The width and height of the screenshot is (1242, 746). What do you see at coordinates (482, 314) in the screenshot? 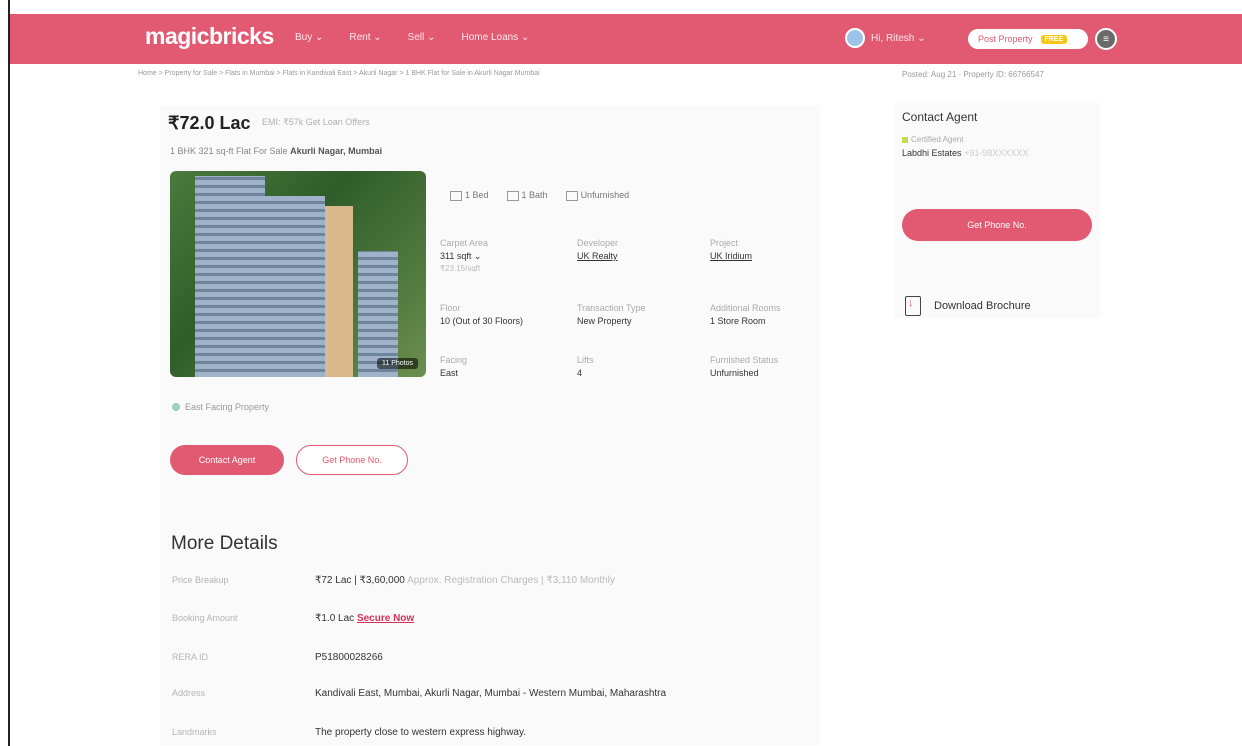
I see `spec-floor: Floor 10 (Out of 30 Floors)` at bounding box center [482, 314].